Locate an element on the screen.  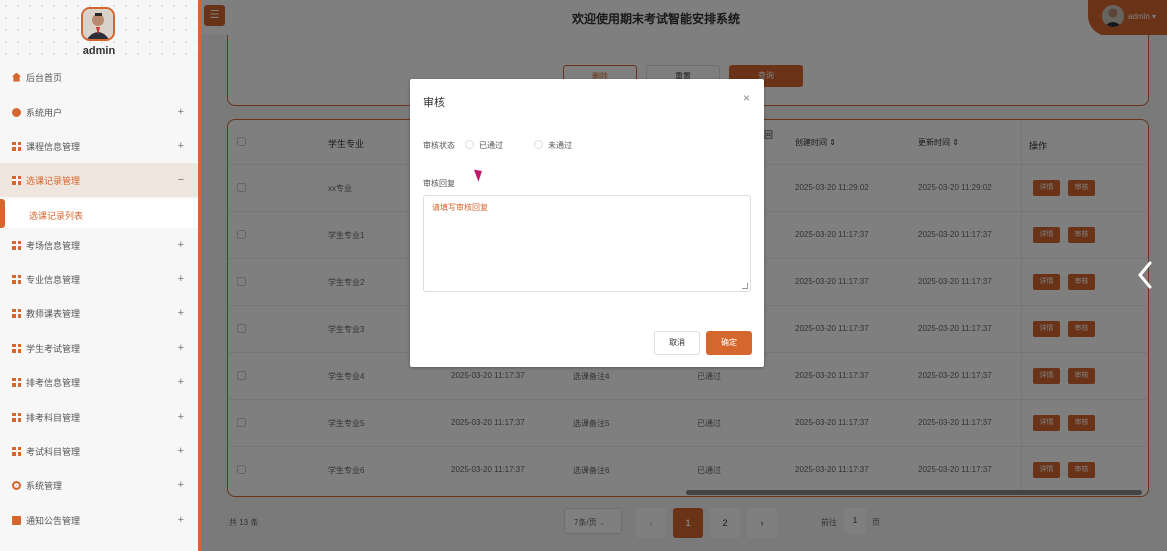
sidebar-item-8: 排考信息管理 + is located at coordinates (99, 382).